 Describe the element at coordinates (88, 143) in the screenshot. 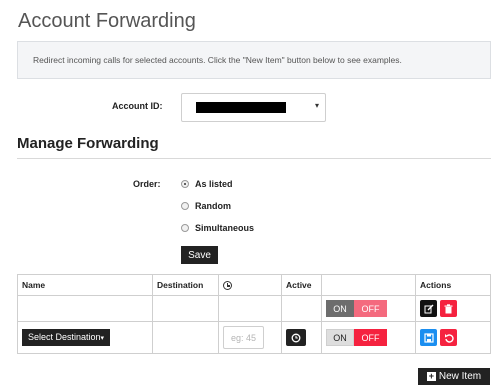

I see `section-title: Manage Forwarding` at that location.